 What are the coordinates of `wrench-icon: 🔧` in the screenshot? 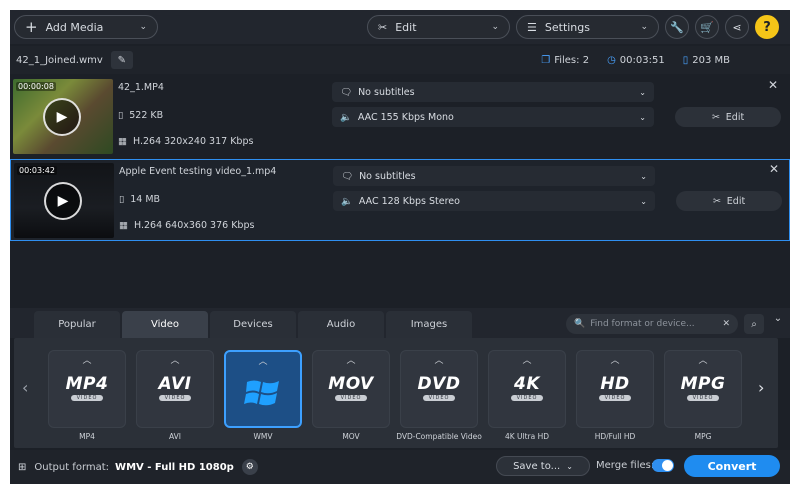 It's located at (677, 27).